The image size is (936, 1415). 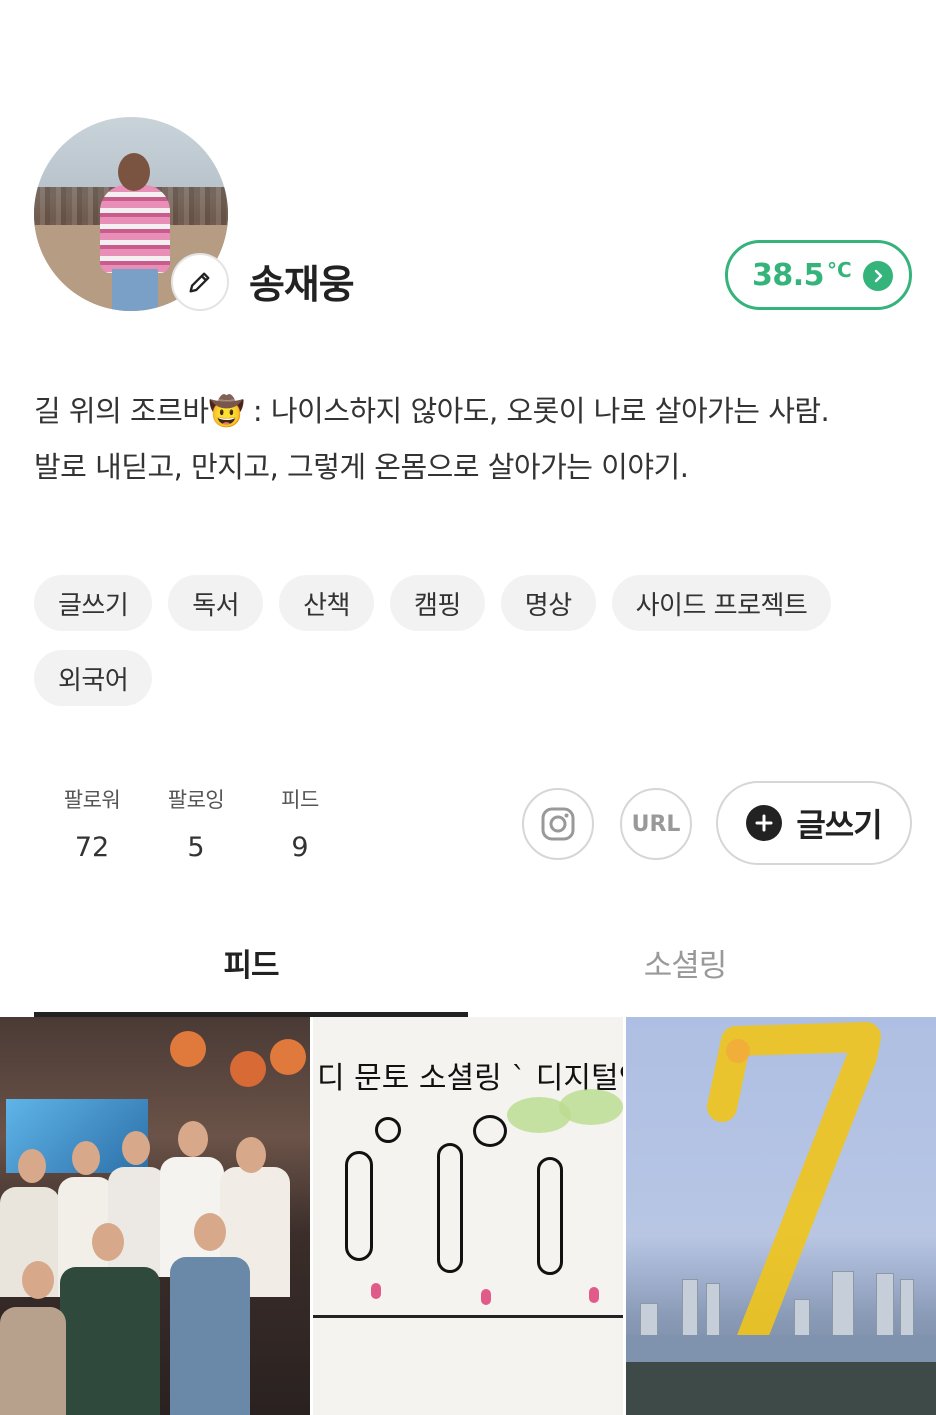 What do you see at coordinates (326, 603) in the screenshot?
I see `tag-chip: 산책` at bounding box center [326, 603].